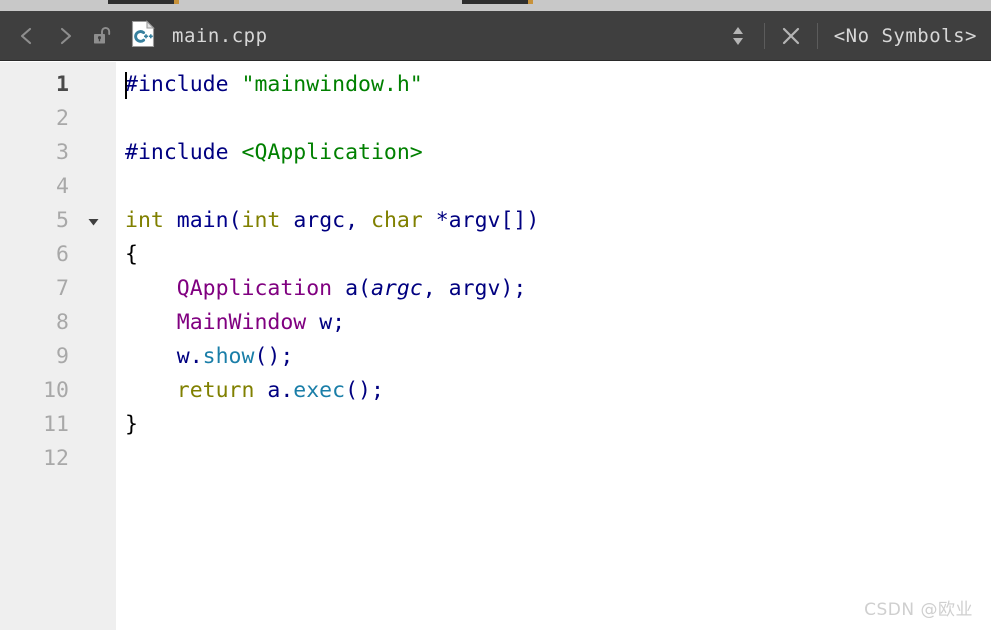  Describe the element at coordinates (62, 152) in the screenshot. I see `line-number-text: 3` at that location.